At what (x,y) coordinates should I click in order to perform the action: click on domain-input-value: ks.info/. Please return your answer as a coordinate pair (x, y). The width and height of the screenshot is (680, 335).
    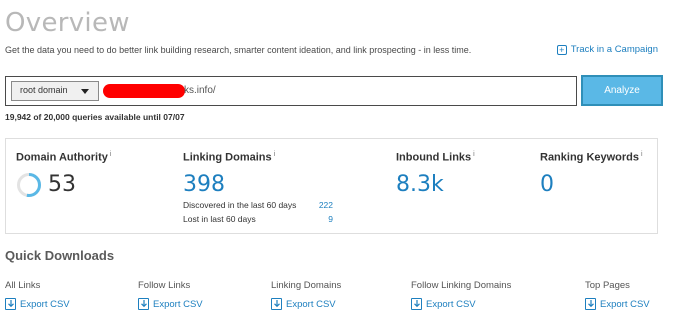
    Looking at the image, I should click on (200, 90).